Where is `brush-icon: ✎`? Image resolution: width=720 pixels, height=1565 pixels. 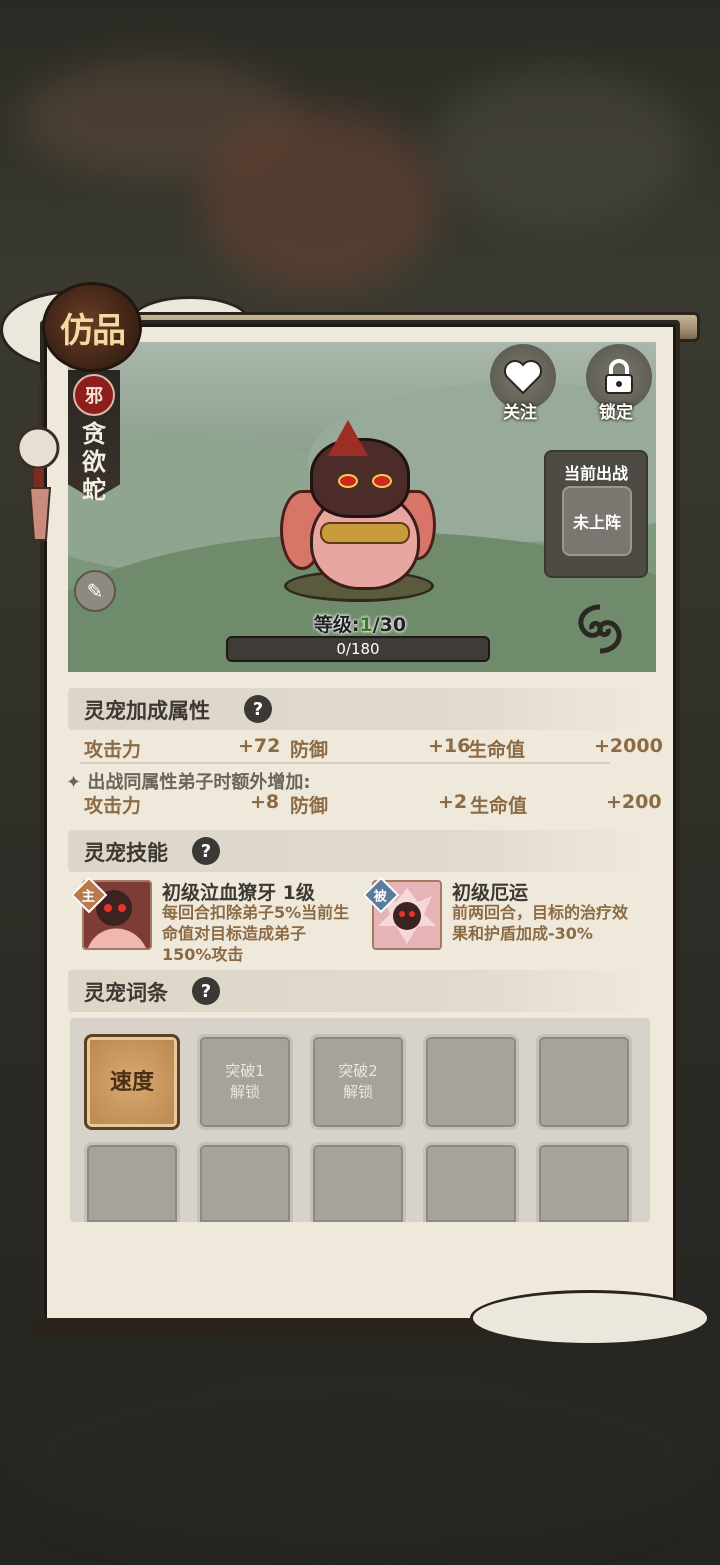
brush-icon: ✎ is located at coordinates (95, 591).